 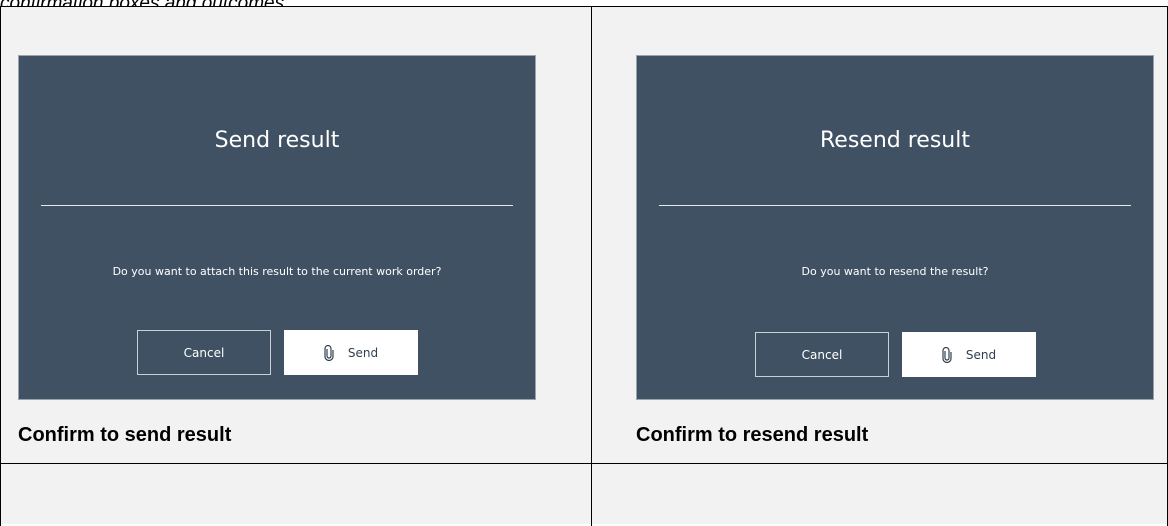 What do you see at coordinates (296, 494) in the screenshot?
I see `table-cell-bottom-left` at bounding box center [296, 494].